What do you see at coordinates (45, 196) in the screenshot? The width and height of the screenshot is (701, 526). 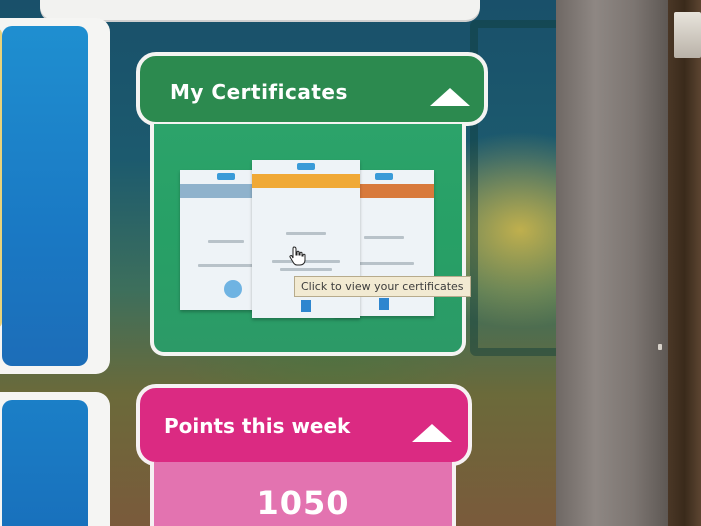 I see `left-card-panel` at bounding box center [45, 196].